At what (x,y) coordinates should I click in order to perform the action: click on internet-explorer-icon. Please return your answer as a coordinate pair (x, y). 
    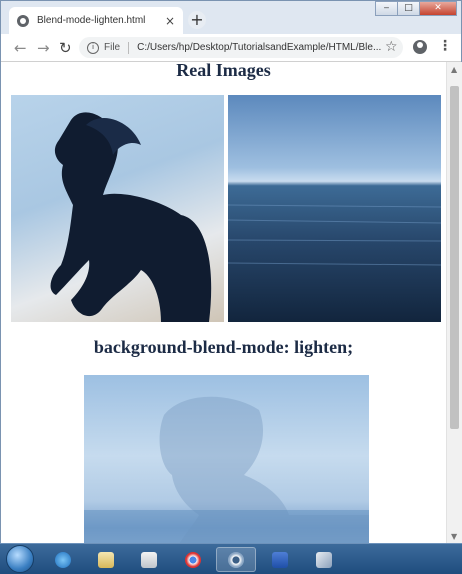
    Looking at the image, I should click on (63, 559).